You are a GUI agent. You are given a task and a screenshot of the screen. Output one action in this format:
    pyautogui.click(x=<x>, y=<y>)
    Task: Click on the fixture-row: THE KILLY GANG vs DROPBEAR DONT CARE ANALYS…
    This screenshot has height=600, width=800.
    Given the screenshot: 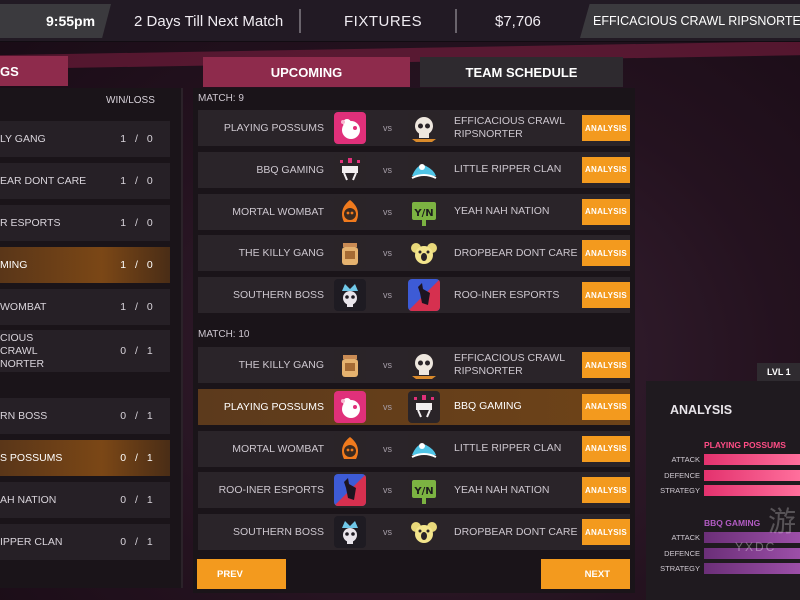 What is the action you would take?
    pyautogui.click(x=414, y=253)
    